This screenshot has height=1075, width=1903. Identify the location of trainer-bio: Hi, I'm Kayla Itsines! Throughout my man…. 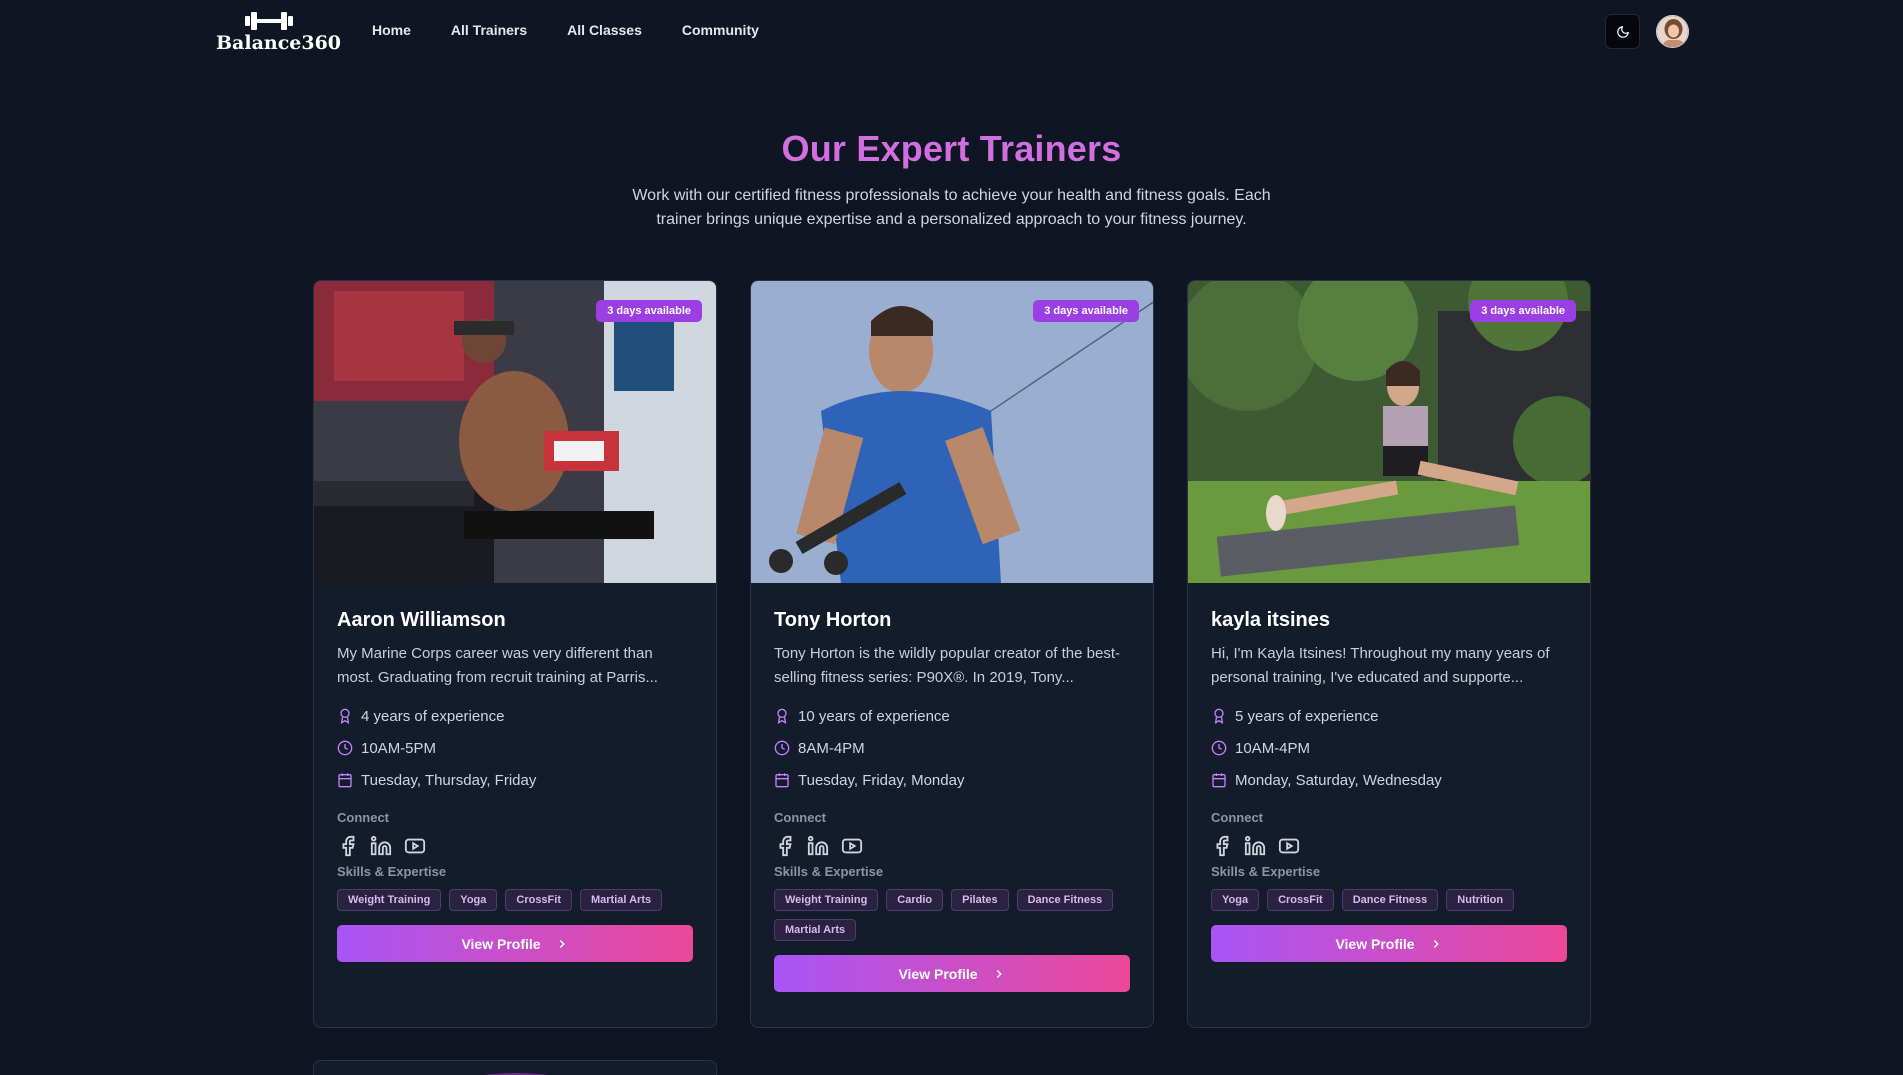
(1380, 665).